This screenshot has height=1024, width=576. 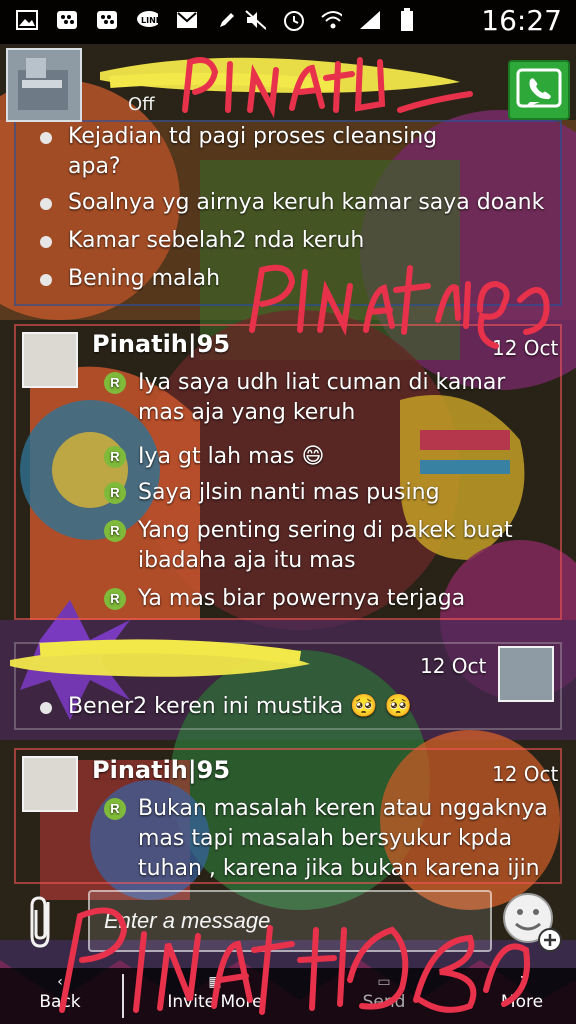 I want to click on message-line: Bening malah, so click(x=300, y=279).